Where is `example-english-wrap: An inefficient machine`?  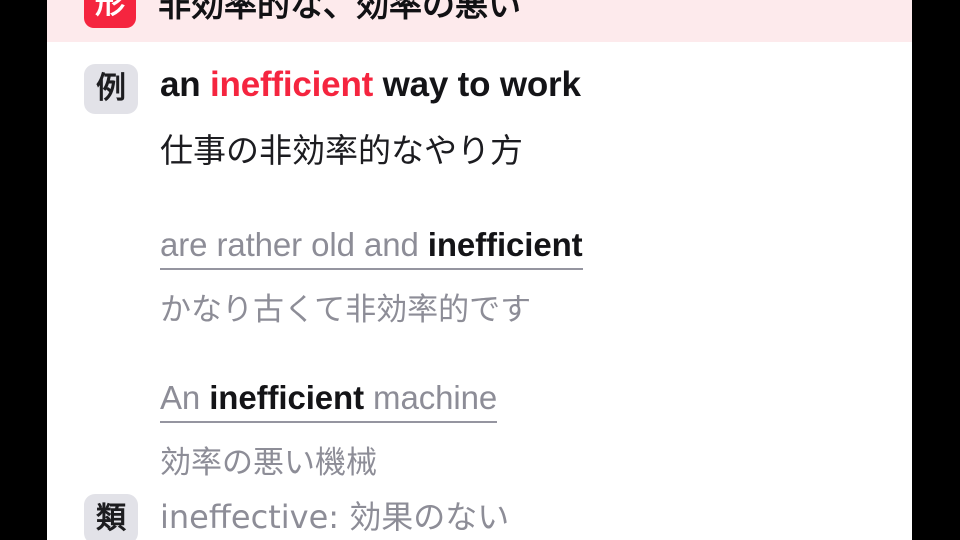 example-english-wrap: An inefficient machine is located at coordinates (536, 401).